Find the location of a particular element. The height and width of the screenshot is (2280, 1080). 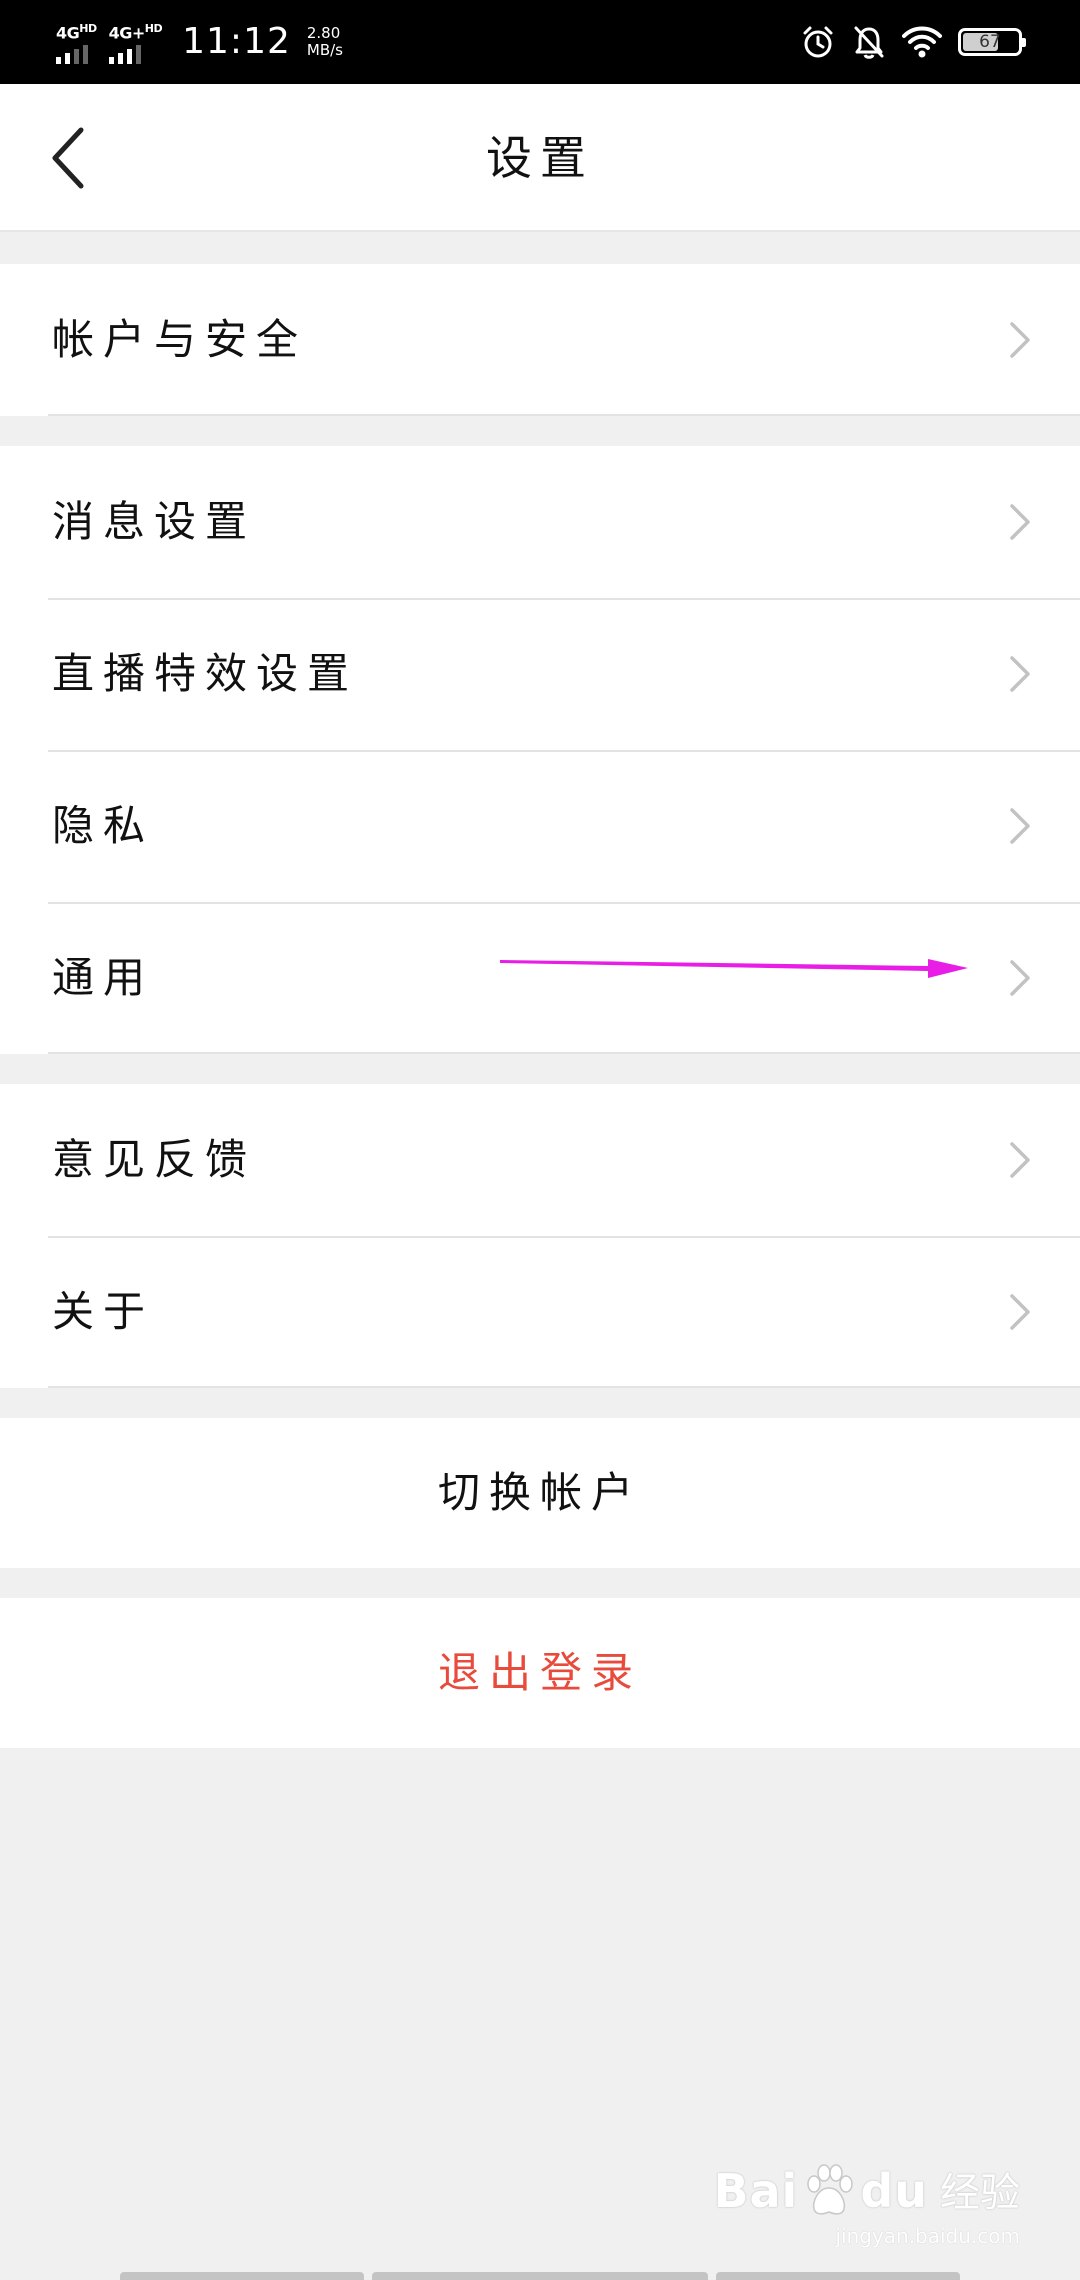

settings-item-label: 帐户与安全 is located at coordinates (180, 339).